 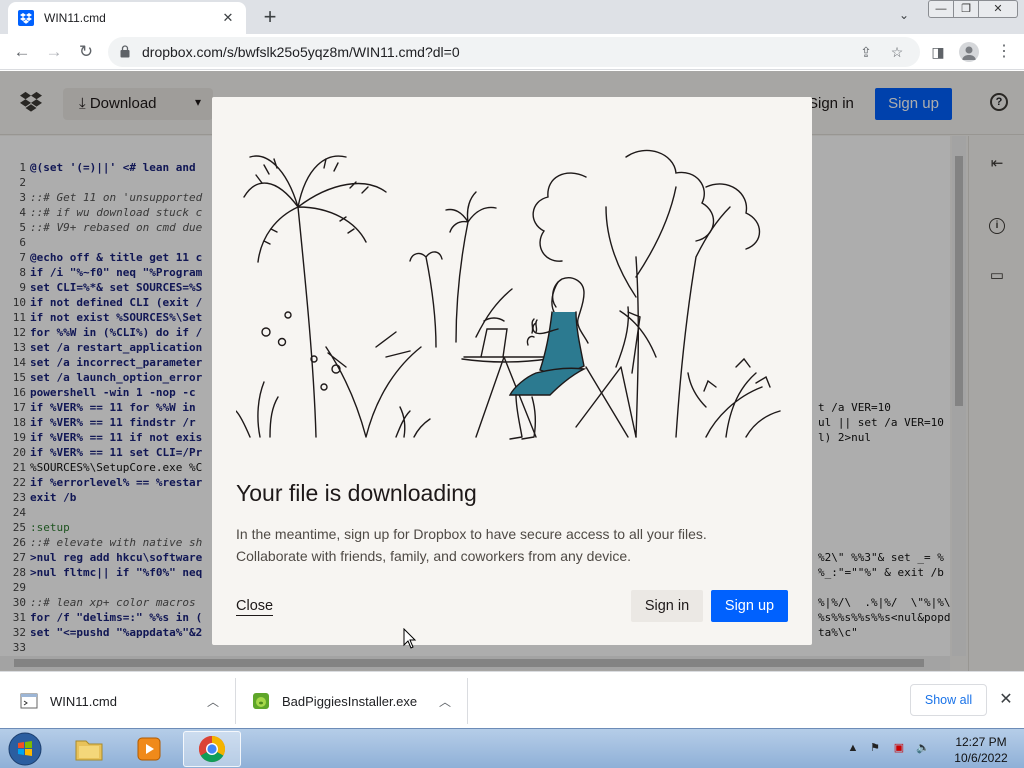 What do you see at coordinates (966, 9) in the screenshot?
I see `window-maximize-button: ❐` at bounding box center [966, 9].